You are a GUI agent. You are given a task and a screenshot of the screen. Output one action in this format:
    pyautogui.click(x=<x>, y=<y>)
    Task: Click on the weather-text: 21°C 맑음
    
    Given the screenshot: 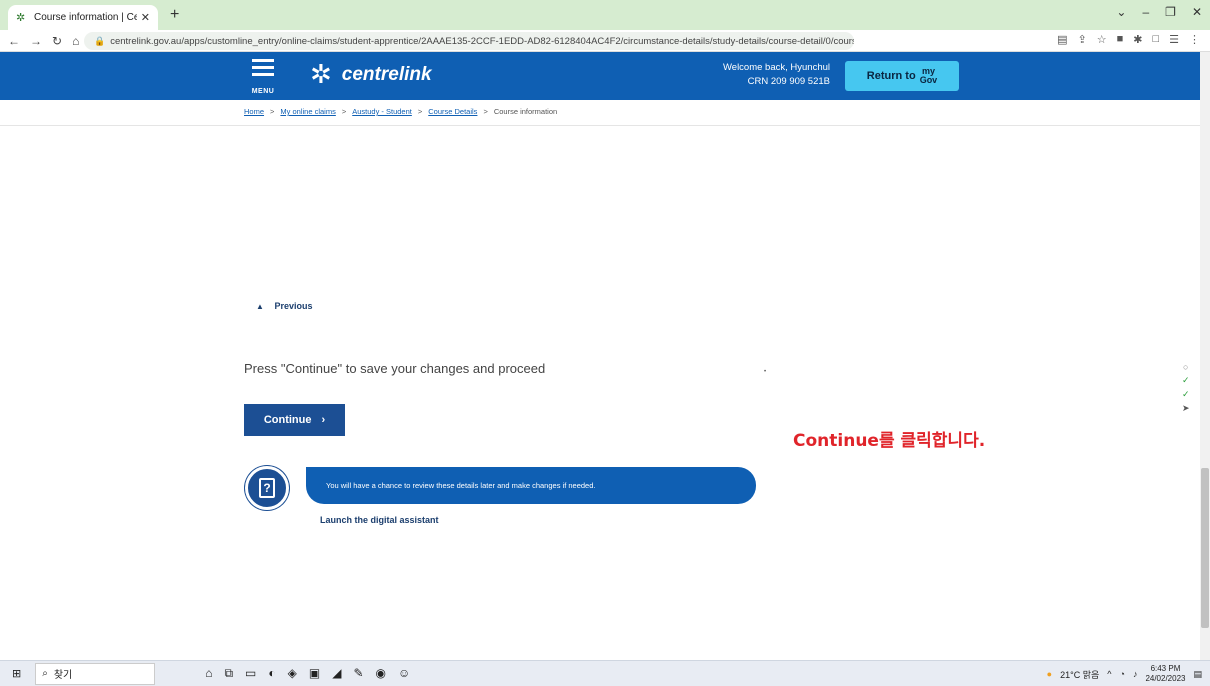 What is the action you would take?
    pyautogui.click(x=1079, y=674)
    